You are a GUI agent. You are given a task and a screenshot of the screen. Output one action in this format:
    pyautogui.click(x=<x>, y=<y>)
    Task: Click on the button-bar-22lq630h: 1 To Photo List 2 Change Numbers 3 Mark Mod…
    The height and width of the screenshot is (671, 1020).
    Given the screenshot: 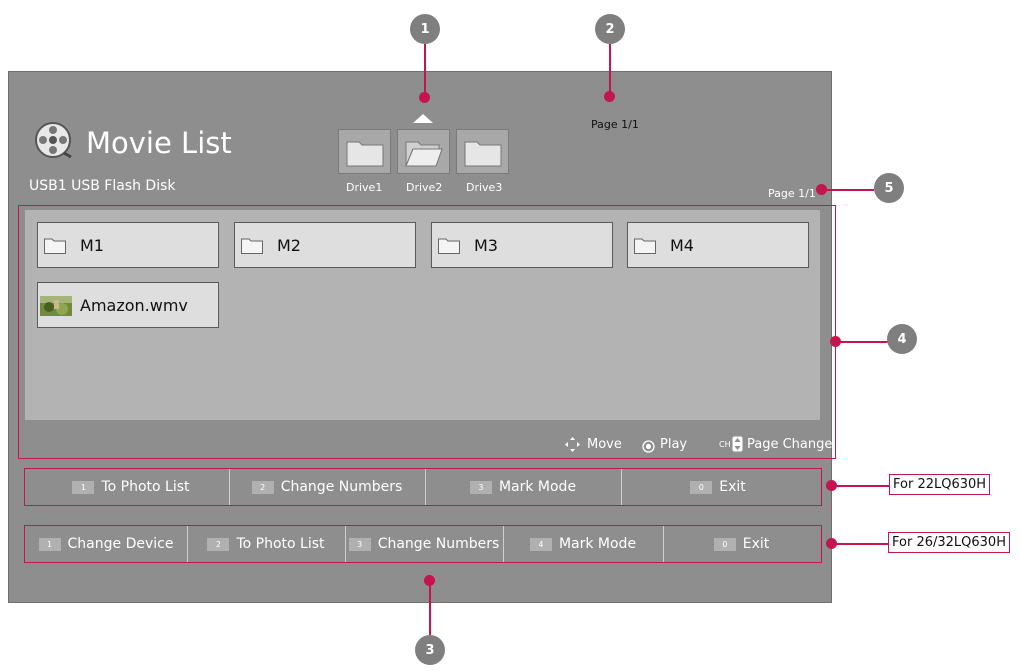 What is the action you would take?
    pyautogui.click(x=423, y=487)
    